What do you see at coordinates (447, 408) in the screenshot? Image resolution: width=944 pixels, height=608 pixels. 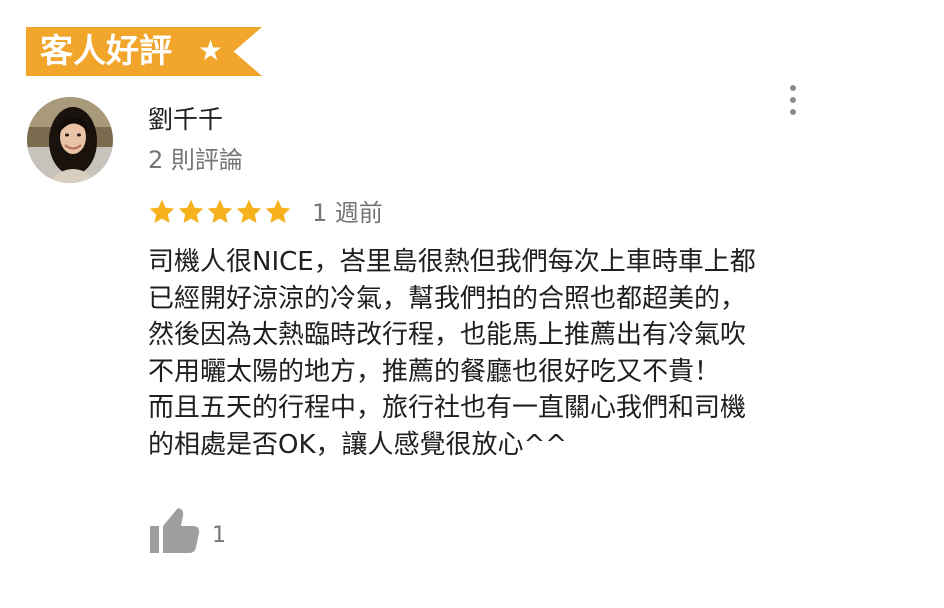 I see `review-text-line: 而且五天的行程中，旅行社也有一直關心我們和司機` at bounding box center [447, 408].